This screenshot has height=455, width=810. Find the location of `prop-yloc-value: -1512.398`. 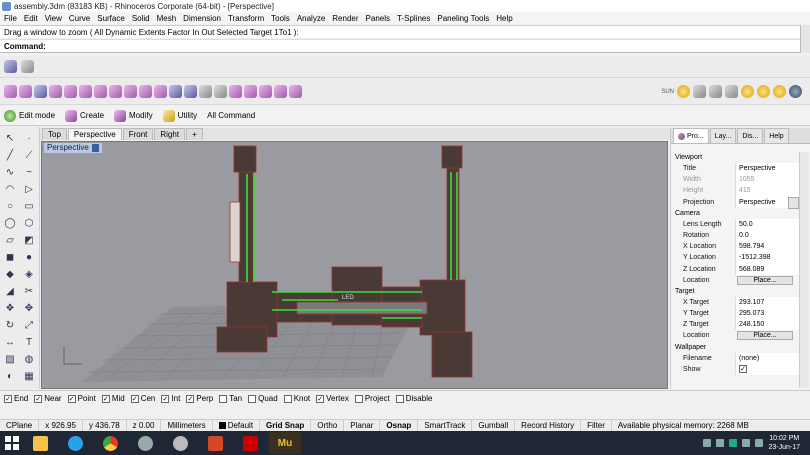

prop-yloc-value: -1512.398 is located at coordinates (767, 258).